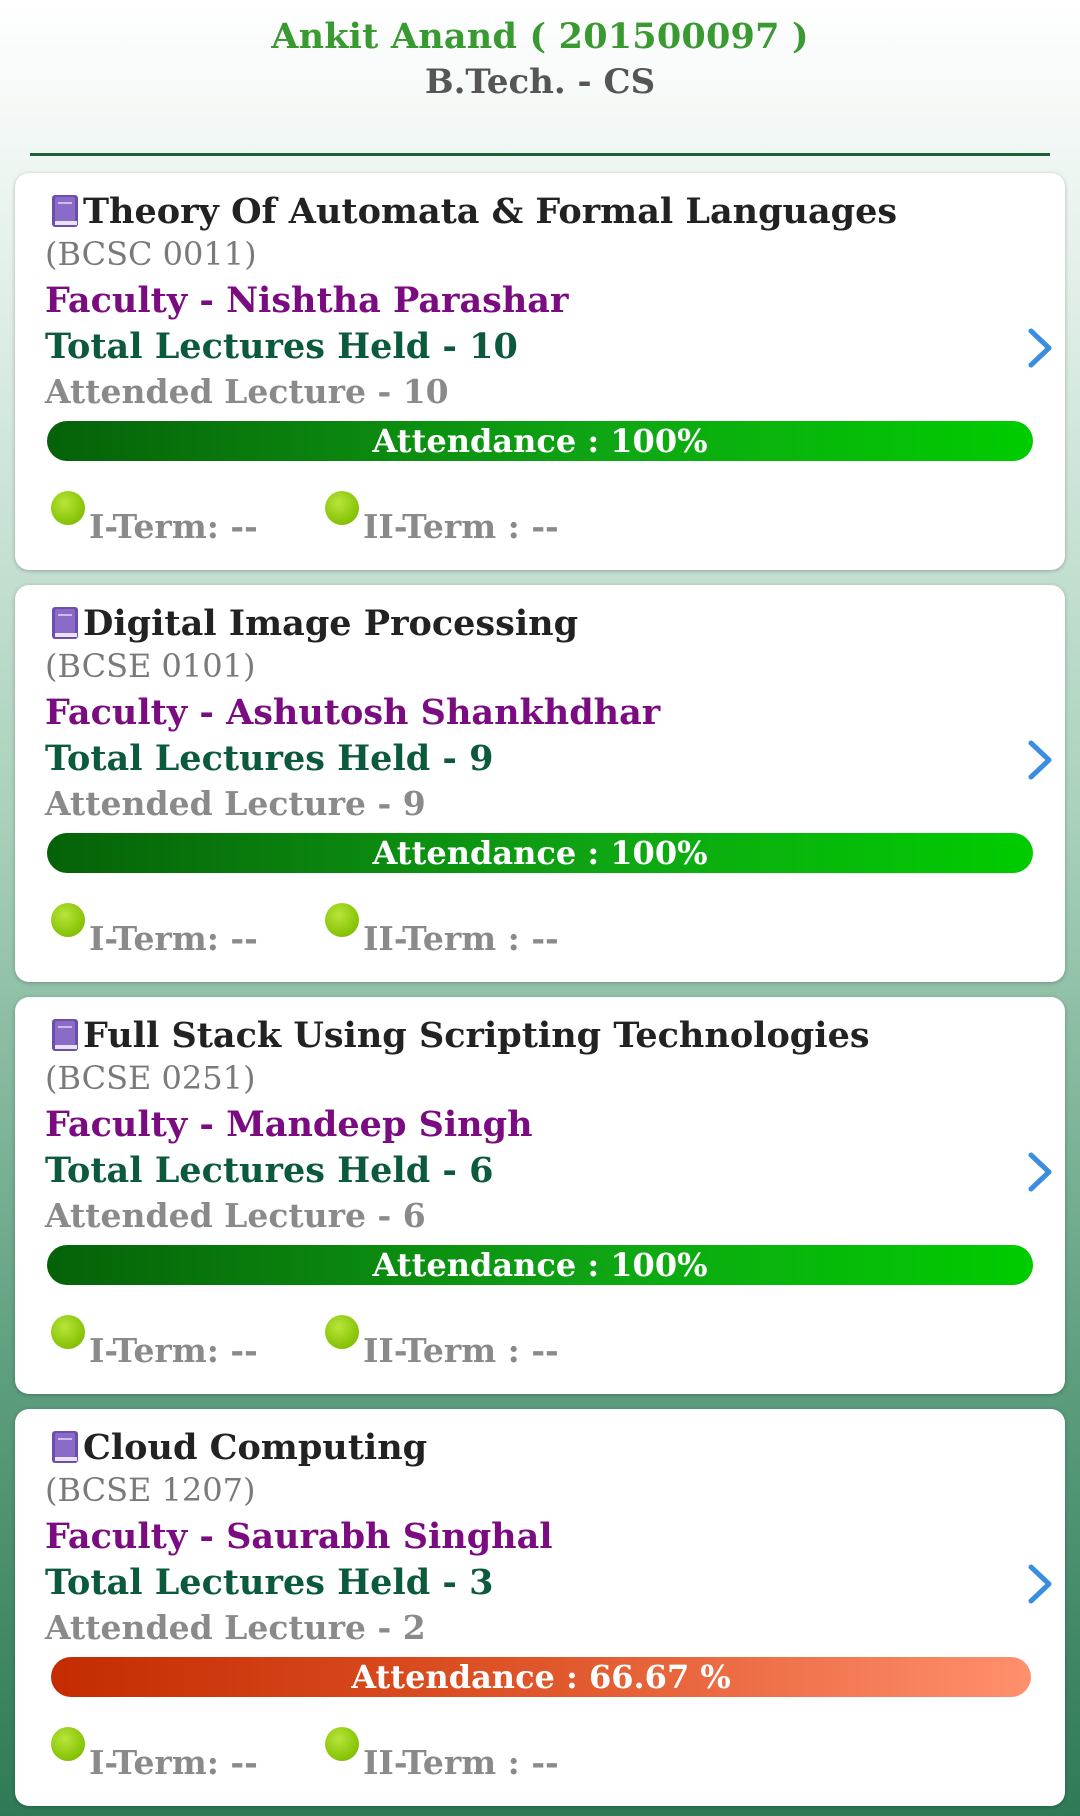  I want to click on faculty-name: Faculty - Saurabh Singhal, so click(299, 1536).